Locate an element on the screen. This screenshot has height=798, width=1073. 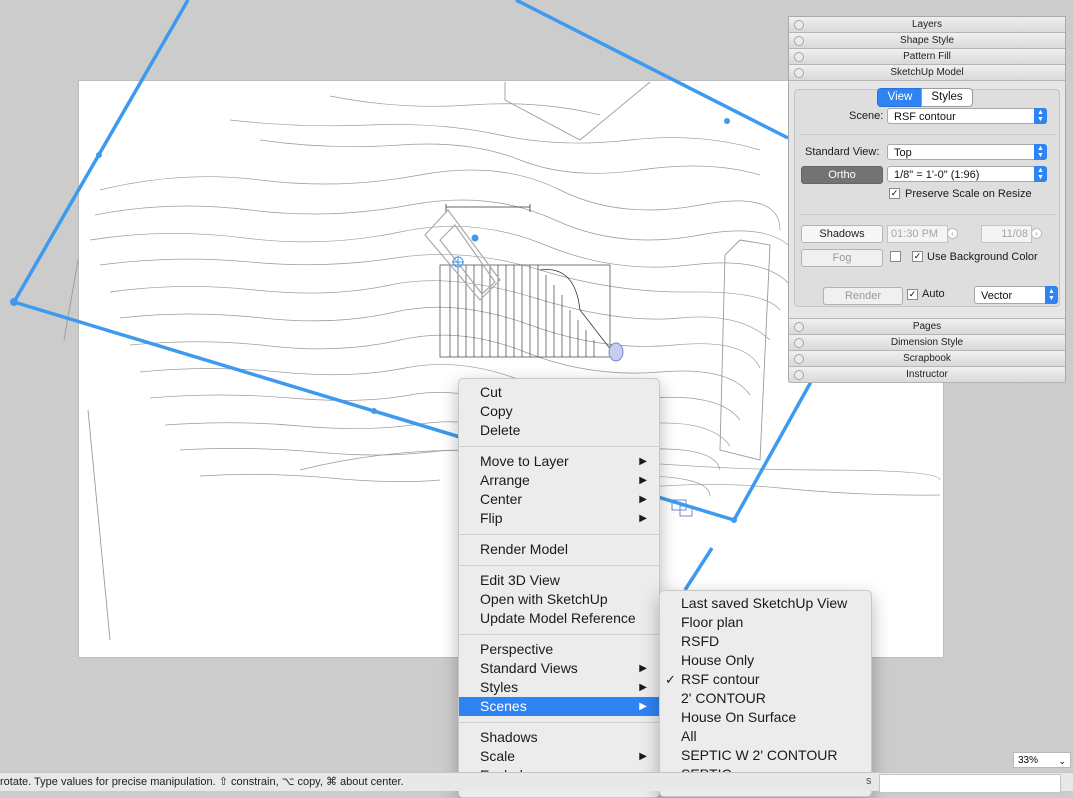
use-background-label: Use Background Color is located at coordinates (982, 257).